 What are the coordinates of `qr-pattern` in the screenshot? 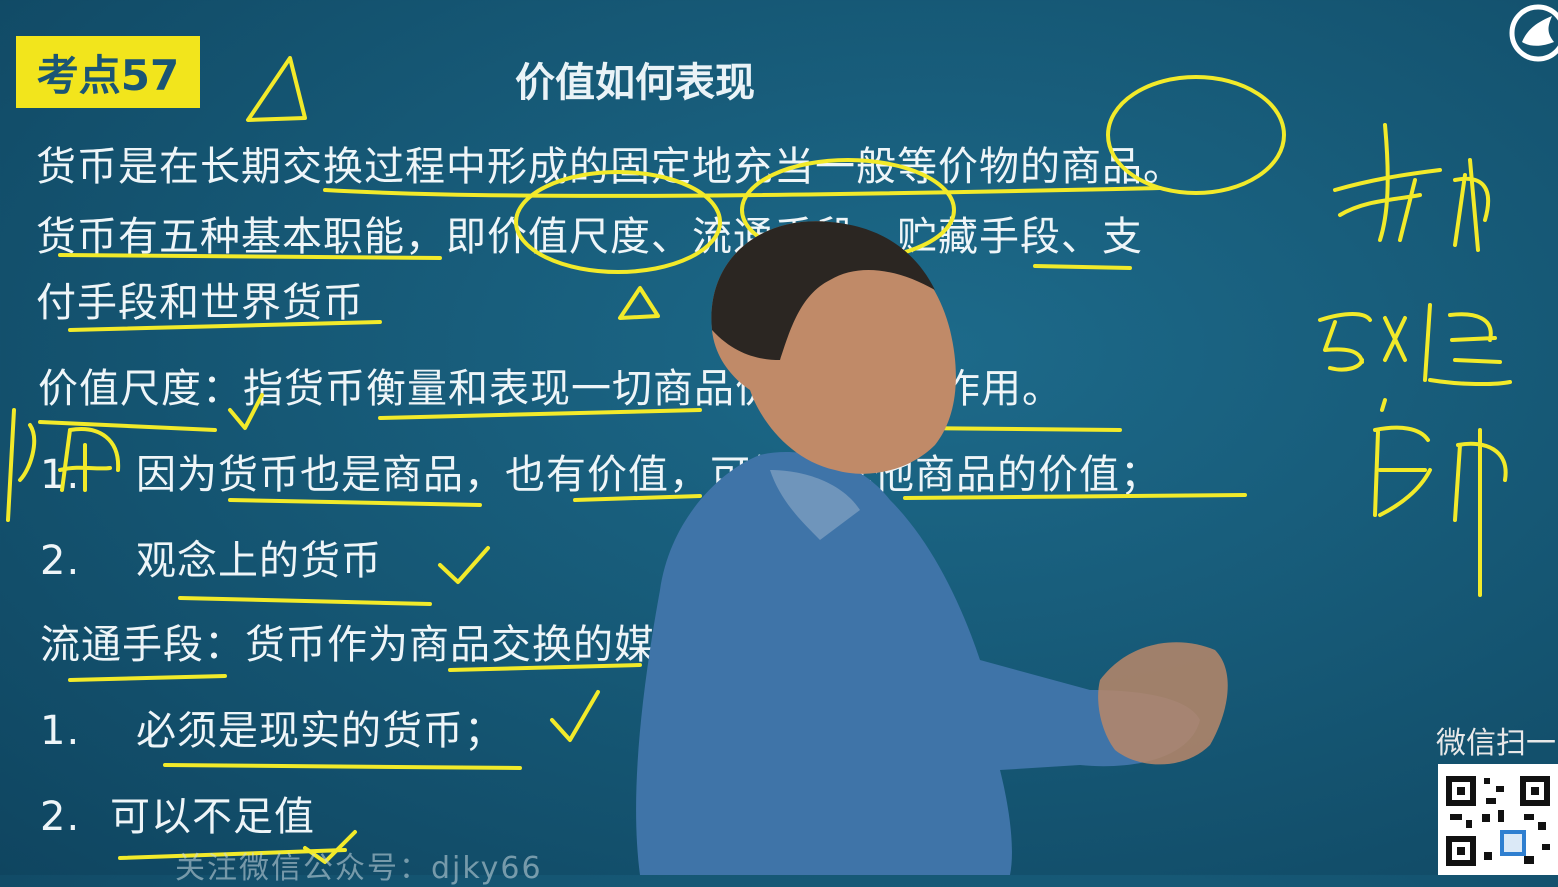 It's located at (1498, 821).